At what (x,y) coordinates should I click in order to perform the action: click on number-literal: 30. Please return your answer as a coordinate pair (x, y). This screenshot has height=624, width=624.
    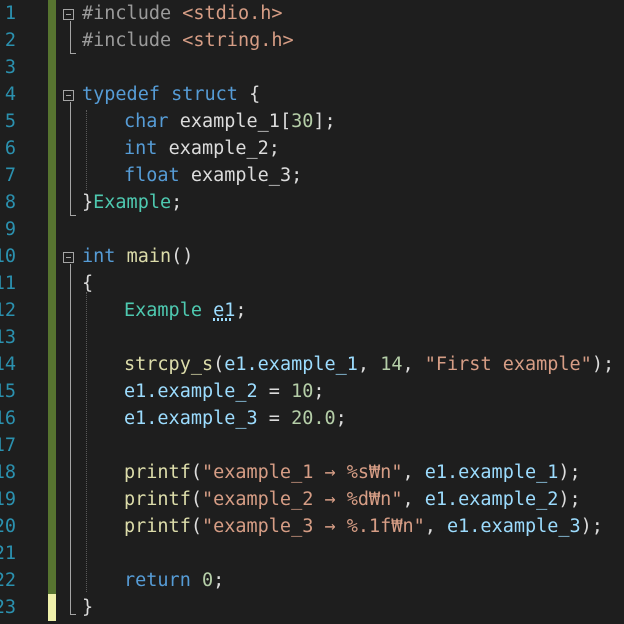
    Looking at the image, I should click on (302, 121).